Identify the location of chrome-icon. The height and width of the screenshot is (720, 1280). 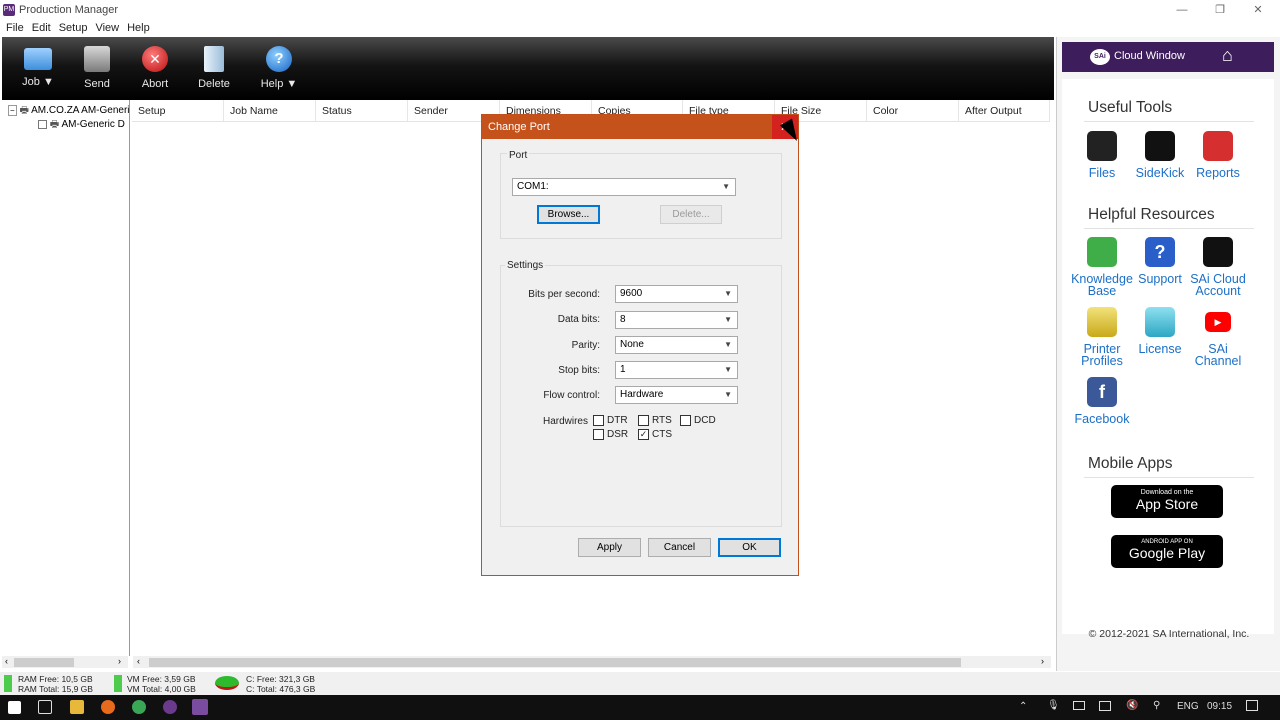
(139, 707).